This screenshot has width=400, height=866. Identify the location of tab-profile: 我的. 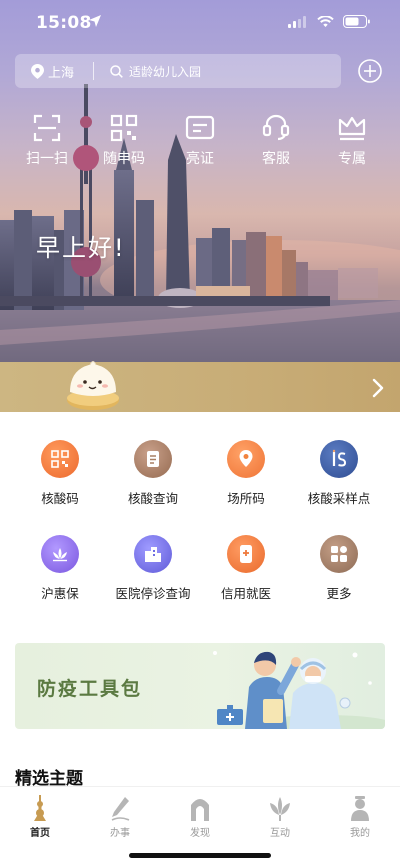
(360, 817).